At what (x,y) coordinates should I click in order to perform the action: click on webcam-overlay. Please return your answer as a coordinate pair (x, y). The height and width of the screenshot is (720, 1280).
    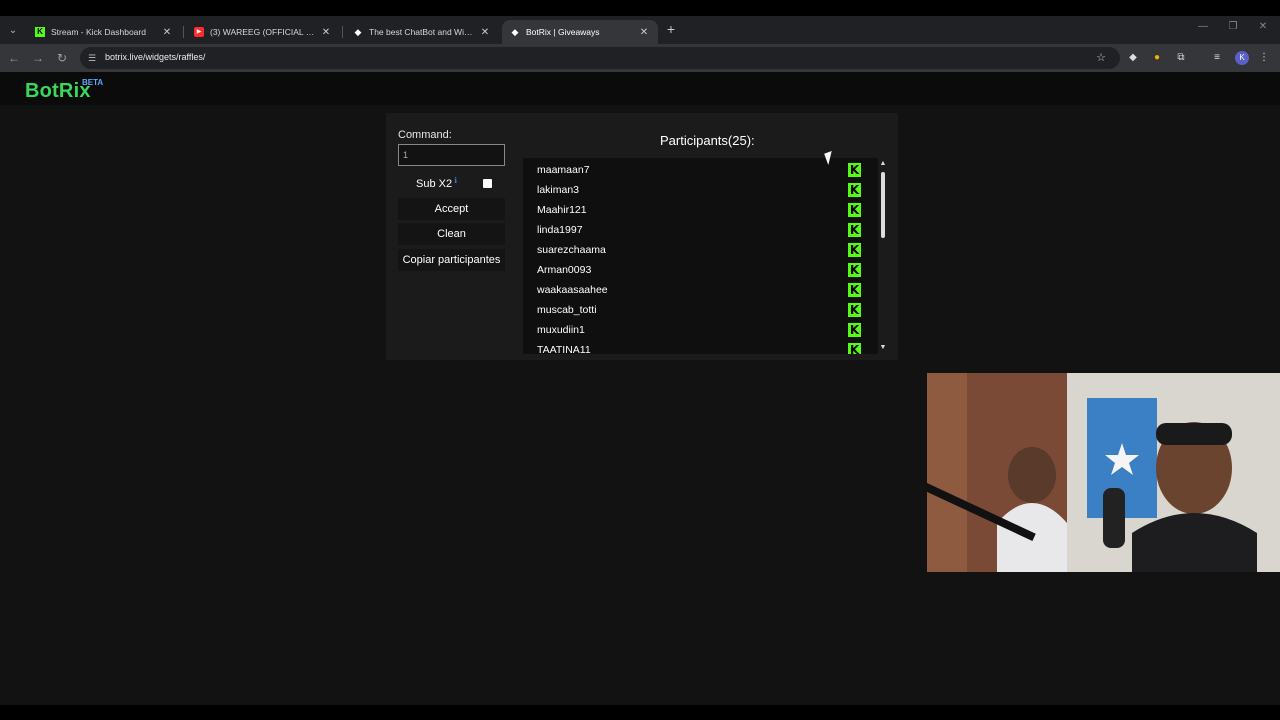
    Looking at the image, I should click on (1103, 472).